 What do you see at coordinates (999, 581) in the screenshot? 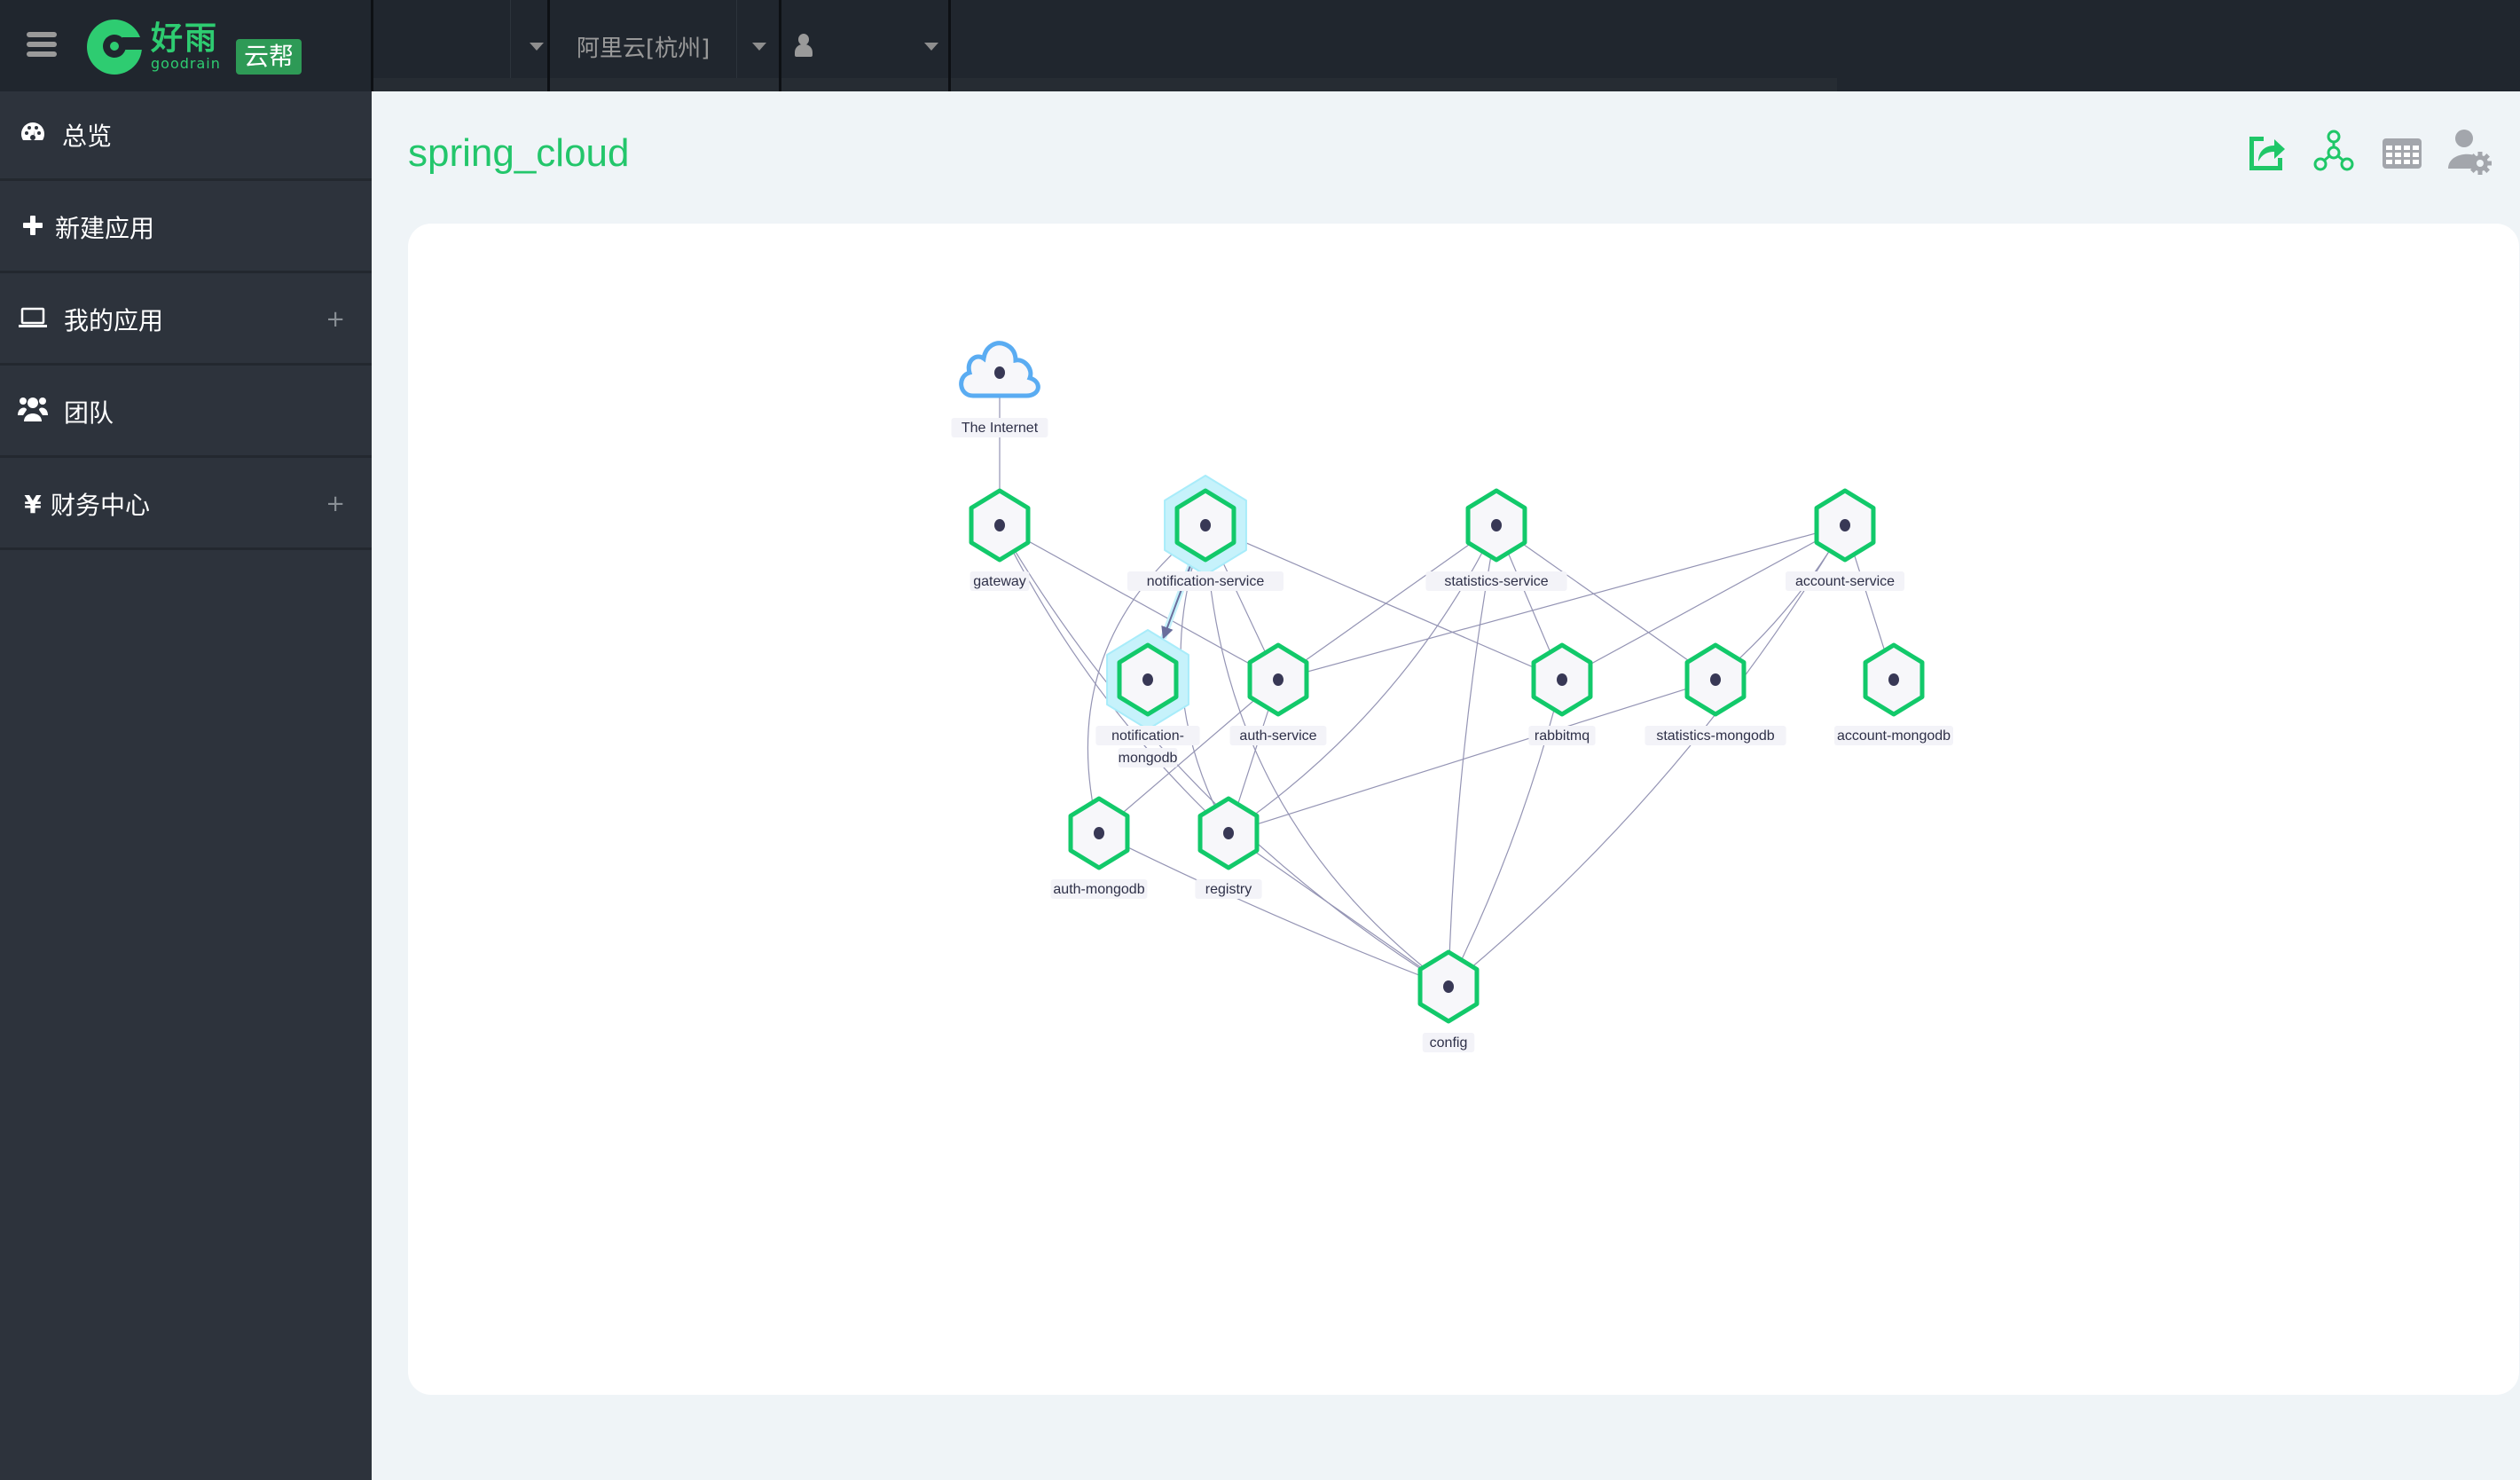
I see `node-label: gateway` at bounding box center [999, 581].